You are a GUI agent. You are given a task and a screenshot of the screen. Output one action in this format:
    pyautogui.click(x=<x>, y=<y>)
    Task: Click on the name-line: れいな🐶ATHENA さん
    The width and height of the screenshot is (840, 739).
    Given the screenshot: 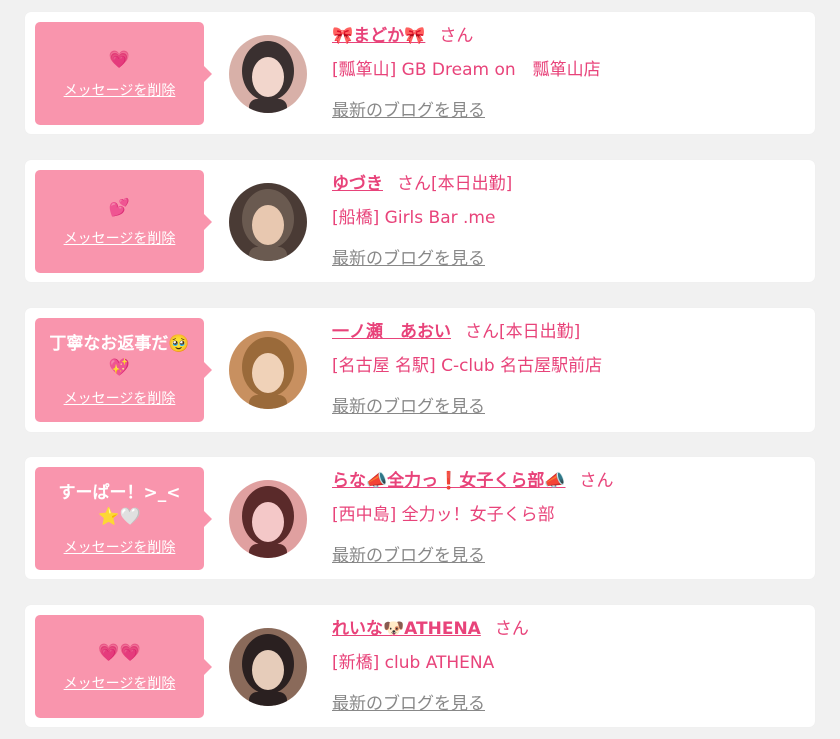 What is the action you would take?
    pyautogui.click(x=568, y=629)
    